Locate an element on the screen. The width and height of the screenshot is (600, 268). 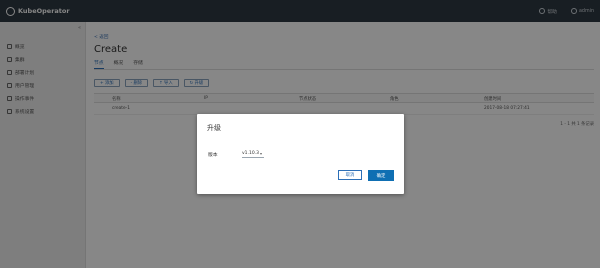
confirm-button: 确定 is located at coordinates (381, 175).